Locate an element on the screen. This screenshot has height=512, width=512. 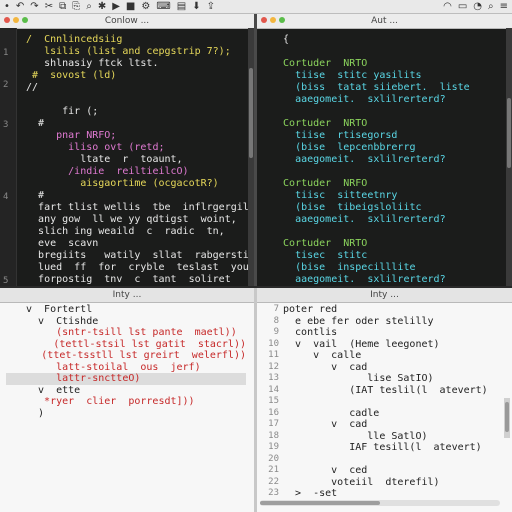
code-line: aaegomeit. sxlilrerterd? is located at coordinates (358, 219).